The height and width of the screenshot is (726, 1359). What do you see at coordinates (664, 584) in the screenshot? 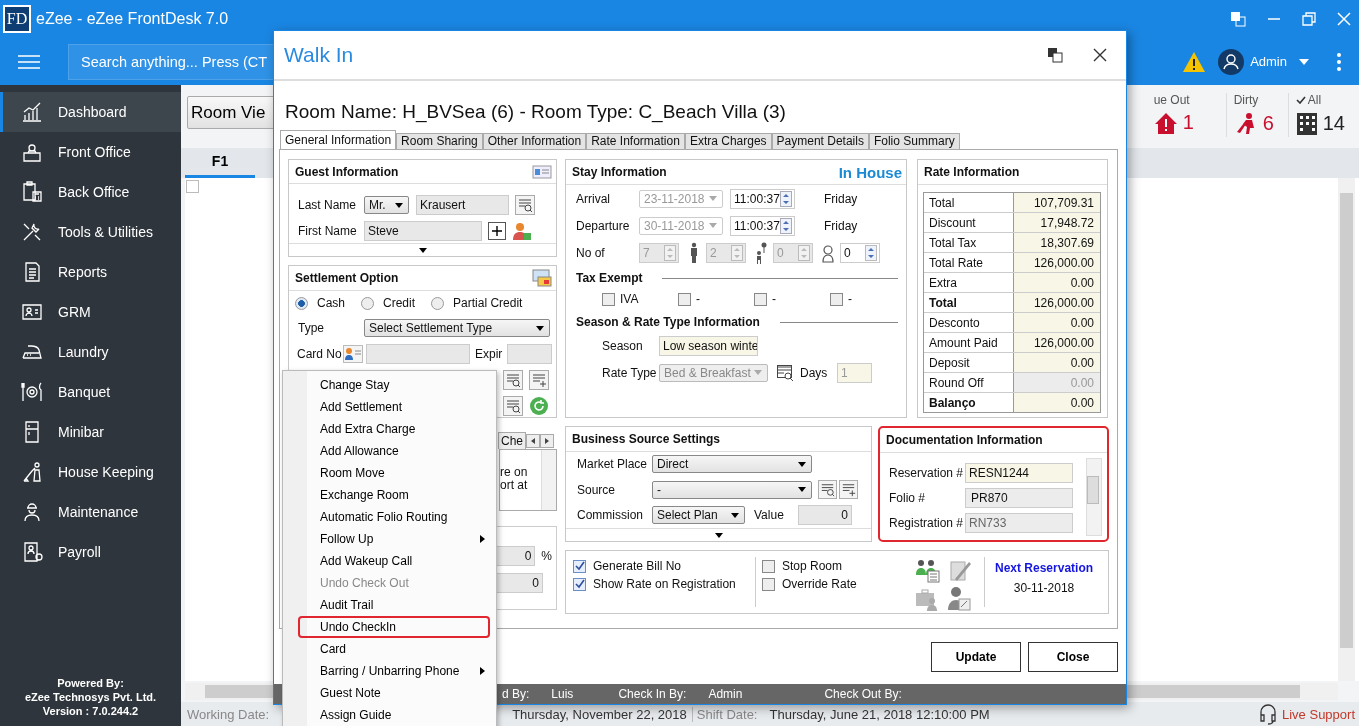
I see `checkbox-label: Show Rate on Registration` at bounding box center [664, 584].